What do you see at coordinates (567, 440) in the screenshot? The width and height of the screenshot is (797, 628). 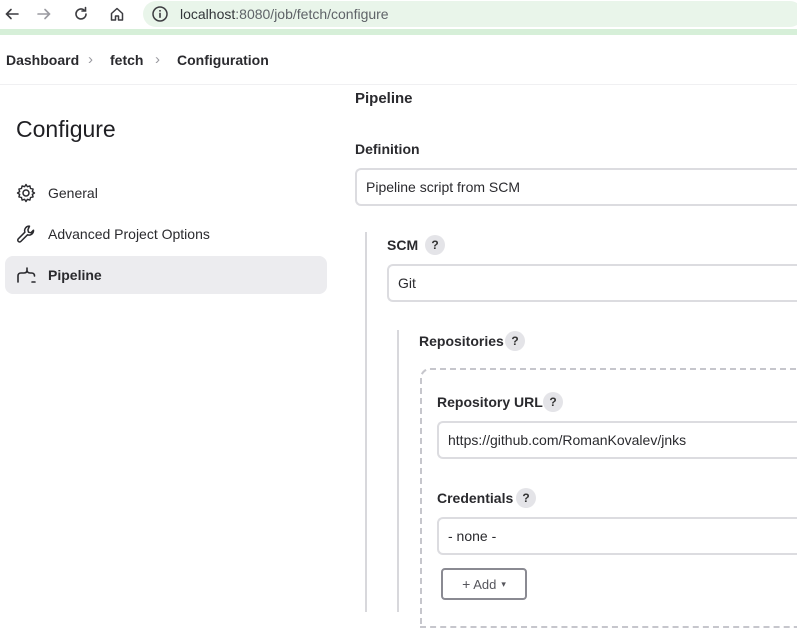 I see `repository-url-value: https://github.com/RomanKovalev/jnks` at bounding box center [567, 440].